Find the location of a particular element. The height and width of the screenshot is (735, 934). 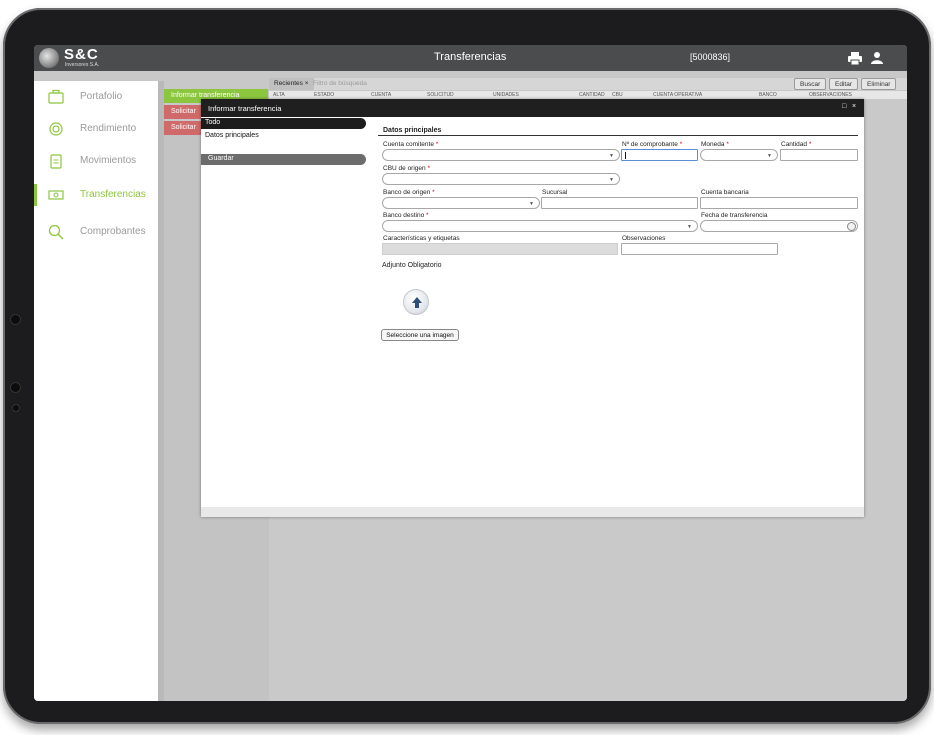

section-divider is located at coordinates (618, 135).